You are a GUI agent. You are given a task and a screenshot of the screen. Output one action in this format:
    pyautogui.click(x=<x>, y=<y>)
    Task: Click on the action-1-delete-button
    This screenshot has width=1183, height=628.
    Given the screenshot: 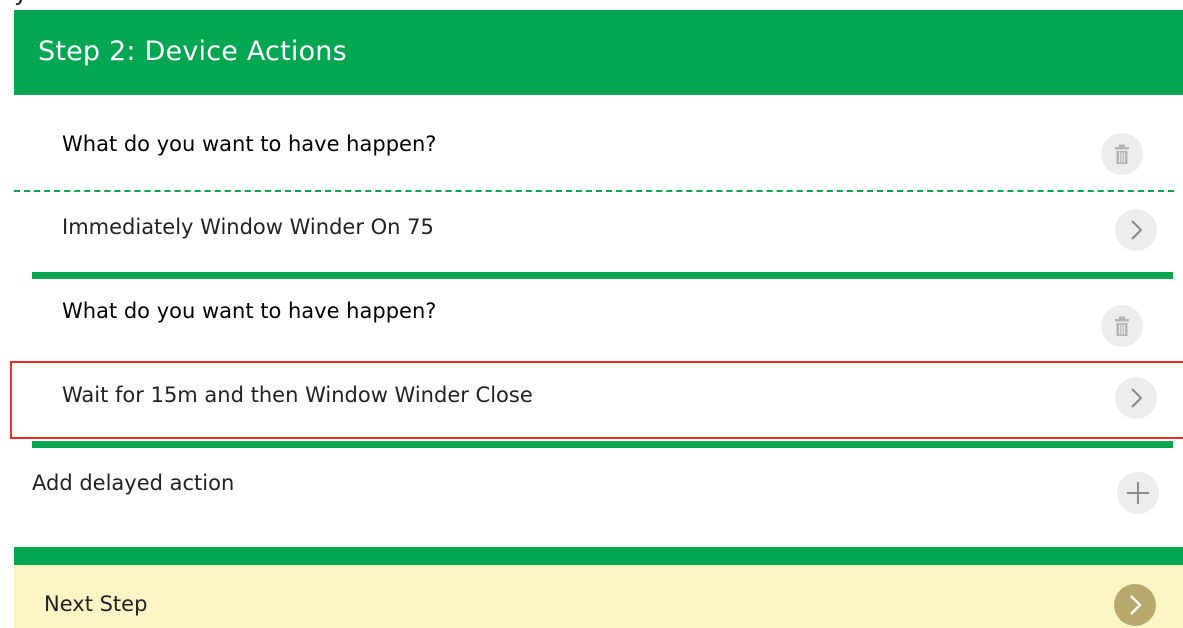 What is the action you would take?
    pyautogui.click(x=1122, y=154)
    